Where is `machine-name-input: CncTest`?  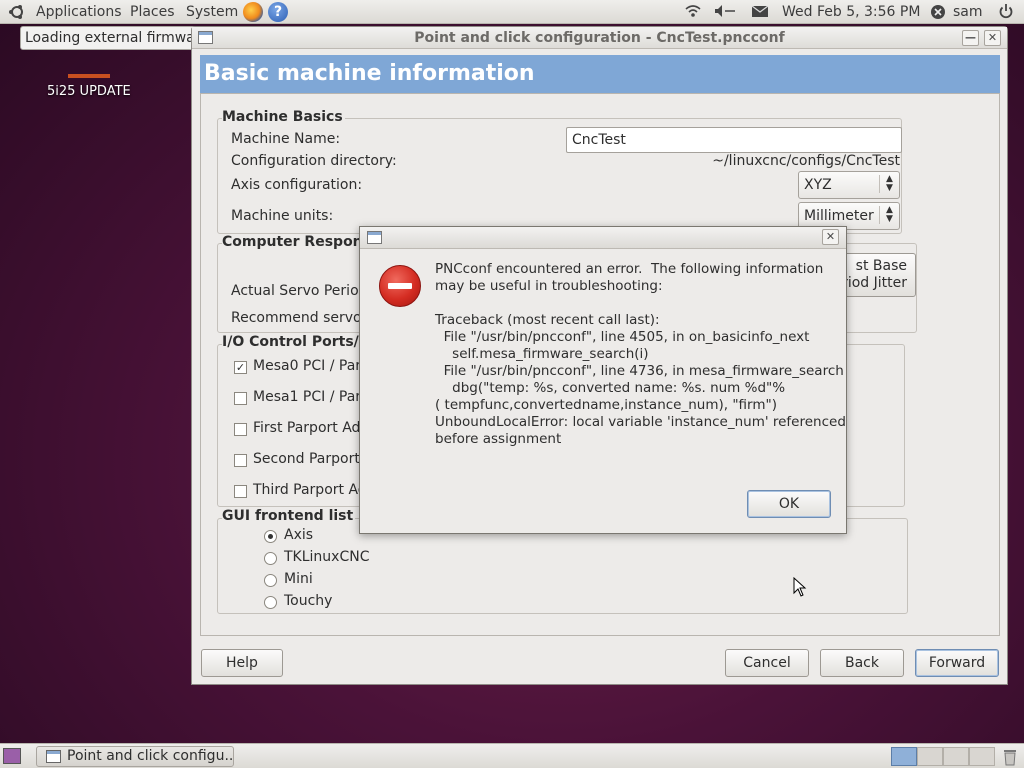
machine-name-input: CncTest is located at coordinates (734, 140).